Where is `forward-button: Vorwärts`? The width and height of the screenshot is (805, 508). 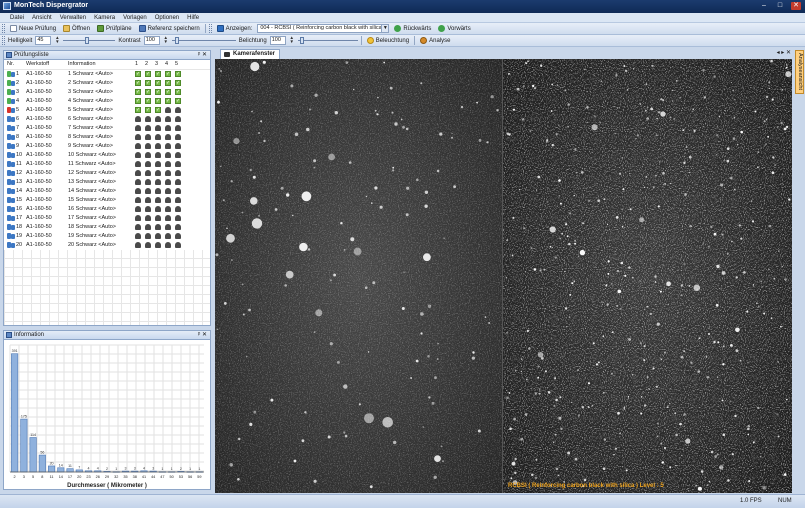 forward-button: Vorwärts is located at coordinates (454, 29).